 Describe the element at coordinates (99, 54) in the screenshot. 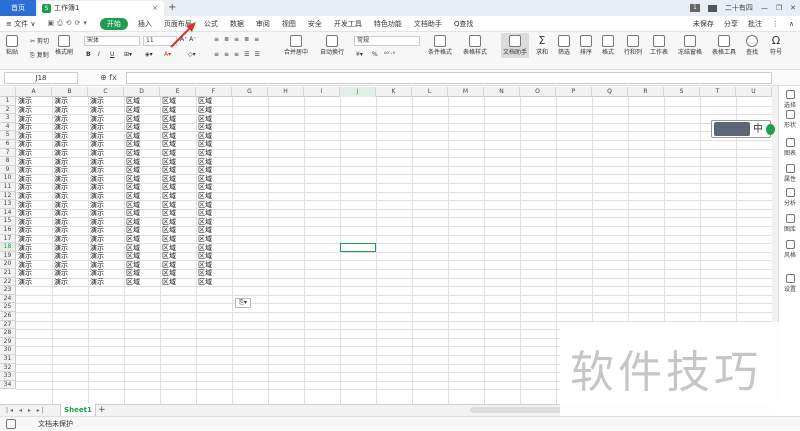

I see `italic-button: I` at that location.